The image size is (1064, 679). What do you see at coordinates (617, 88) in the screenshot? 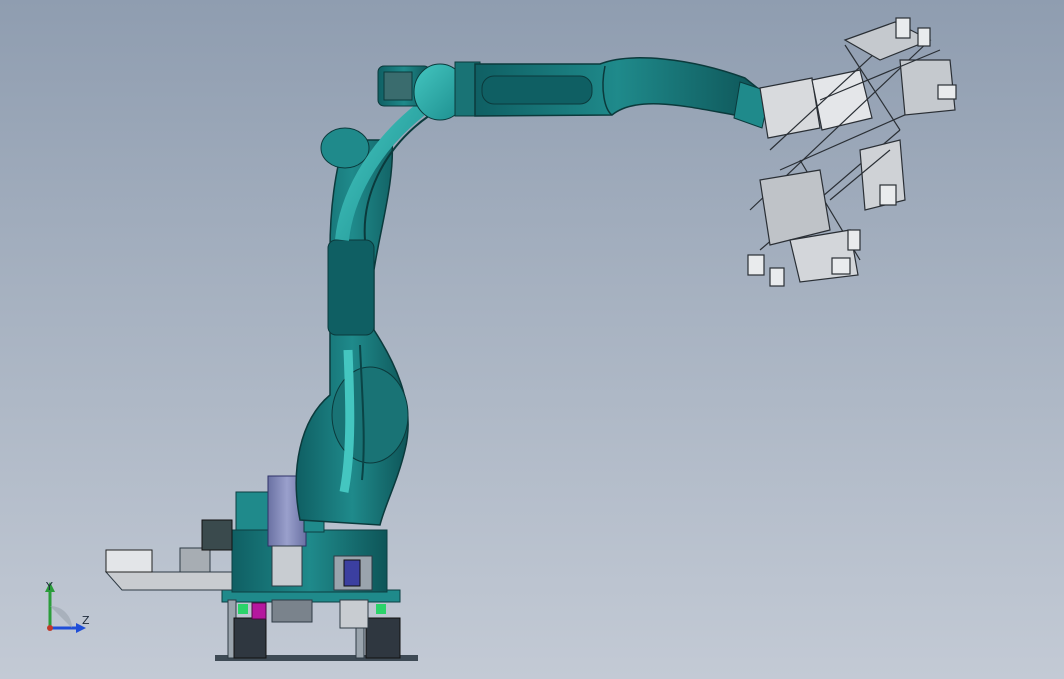
I see `upper-arm` at bounding box center [617, 88].